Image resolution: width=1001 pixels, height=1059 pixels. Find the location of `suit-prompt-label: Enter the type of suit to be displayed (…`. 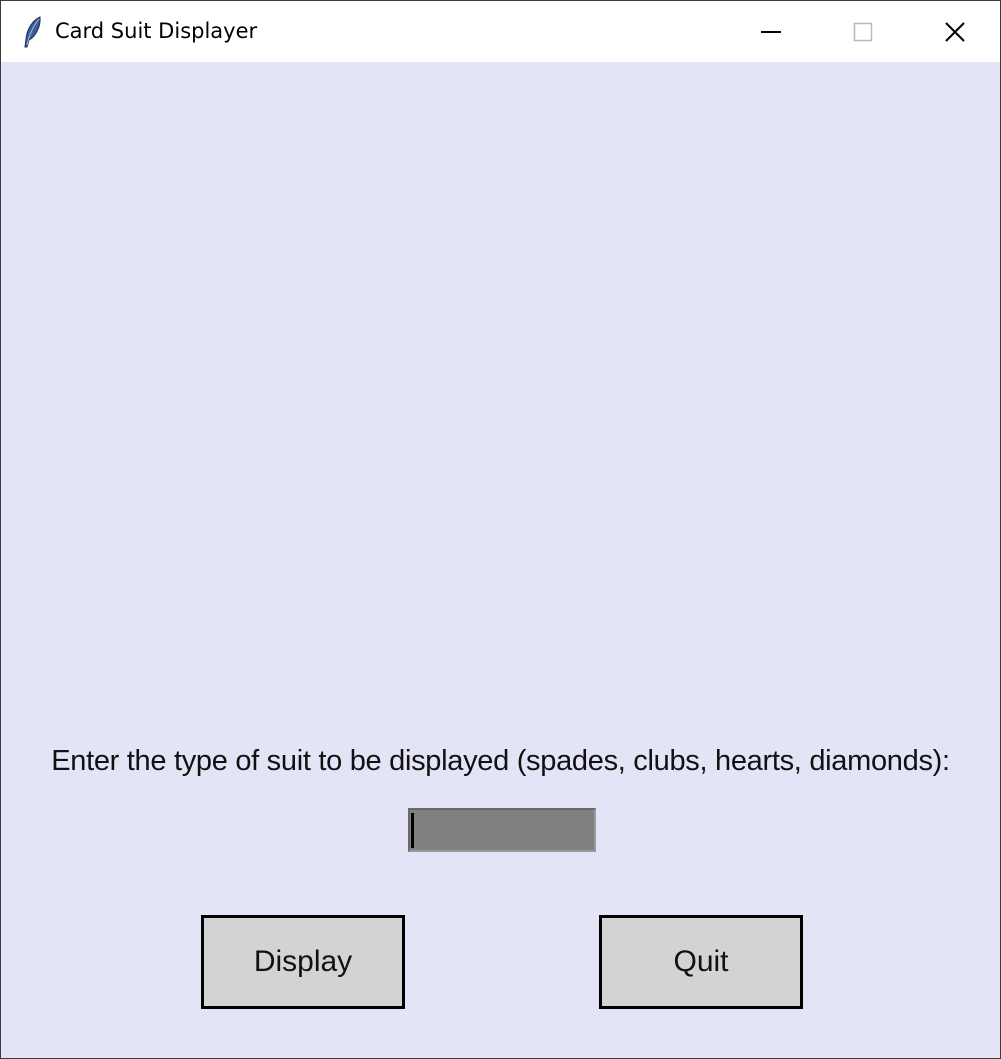

suit-prompt-label: Enter the type of suit to be displayed (… is located at coordinates (500, 761).